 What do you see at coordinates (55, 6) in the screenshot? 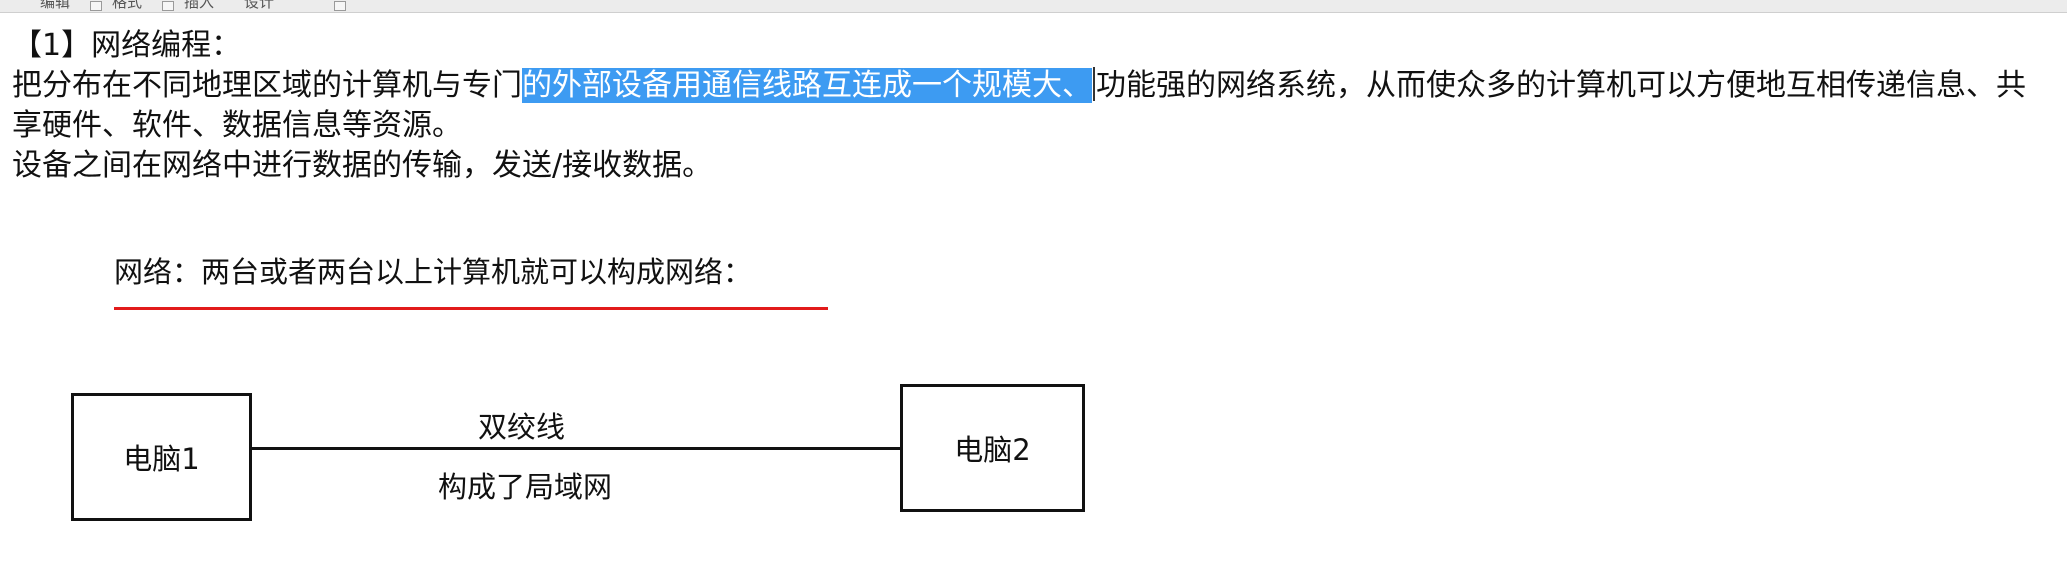
I see `menu-item-edit: 编辑` at bounding box center [55, 6].